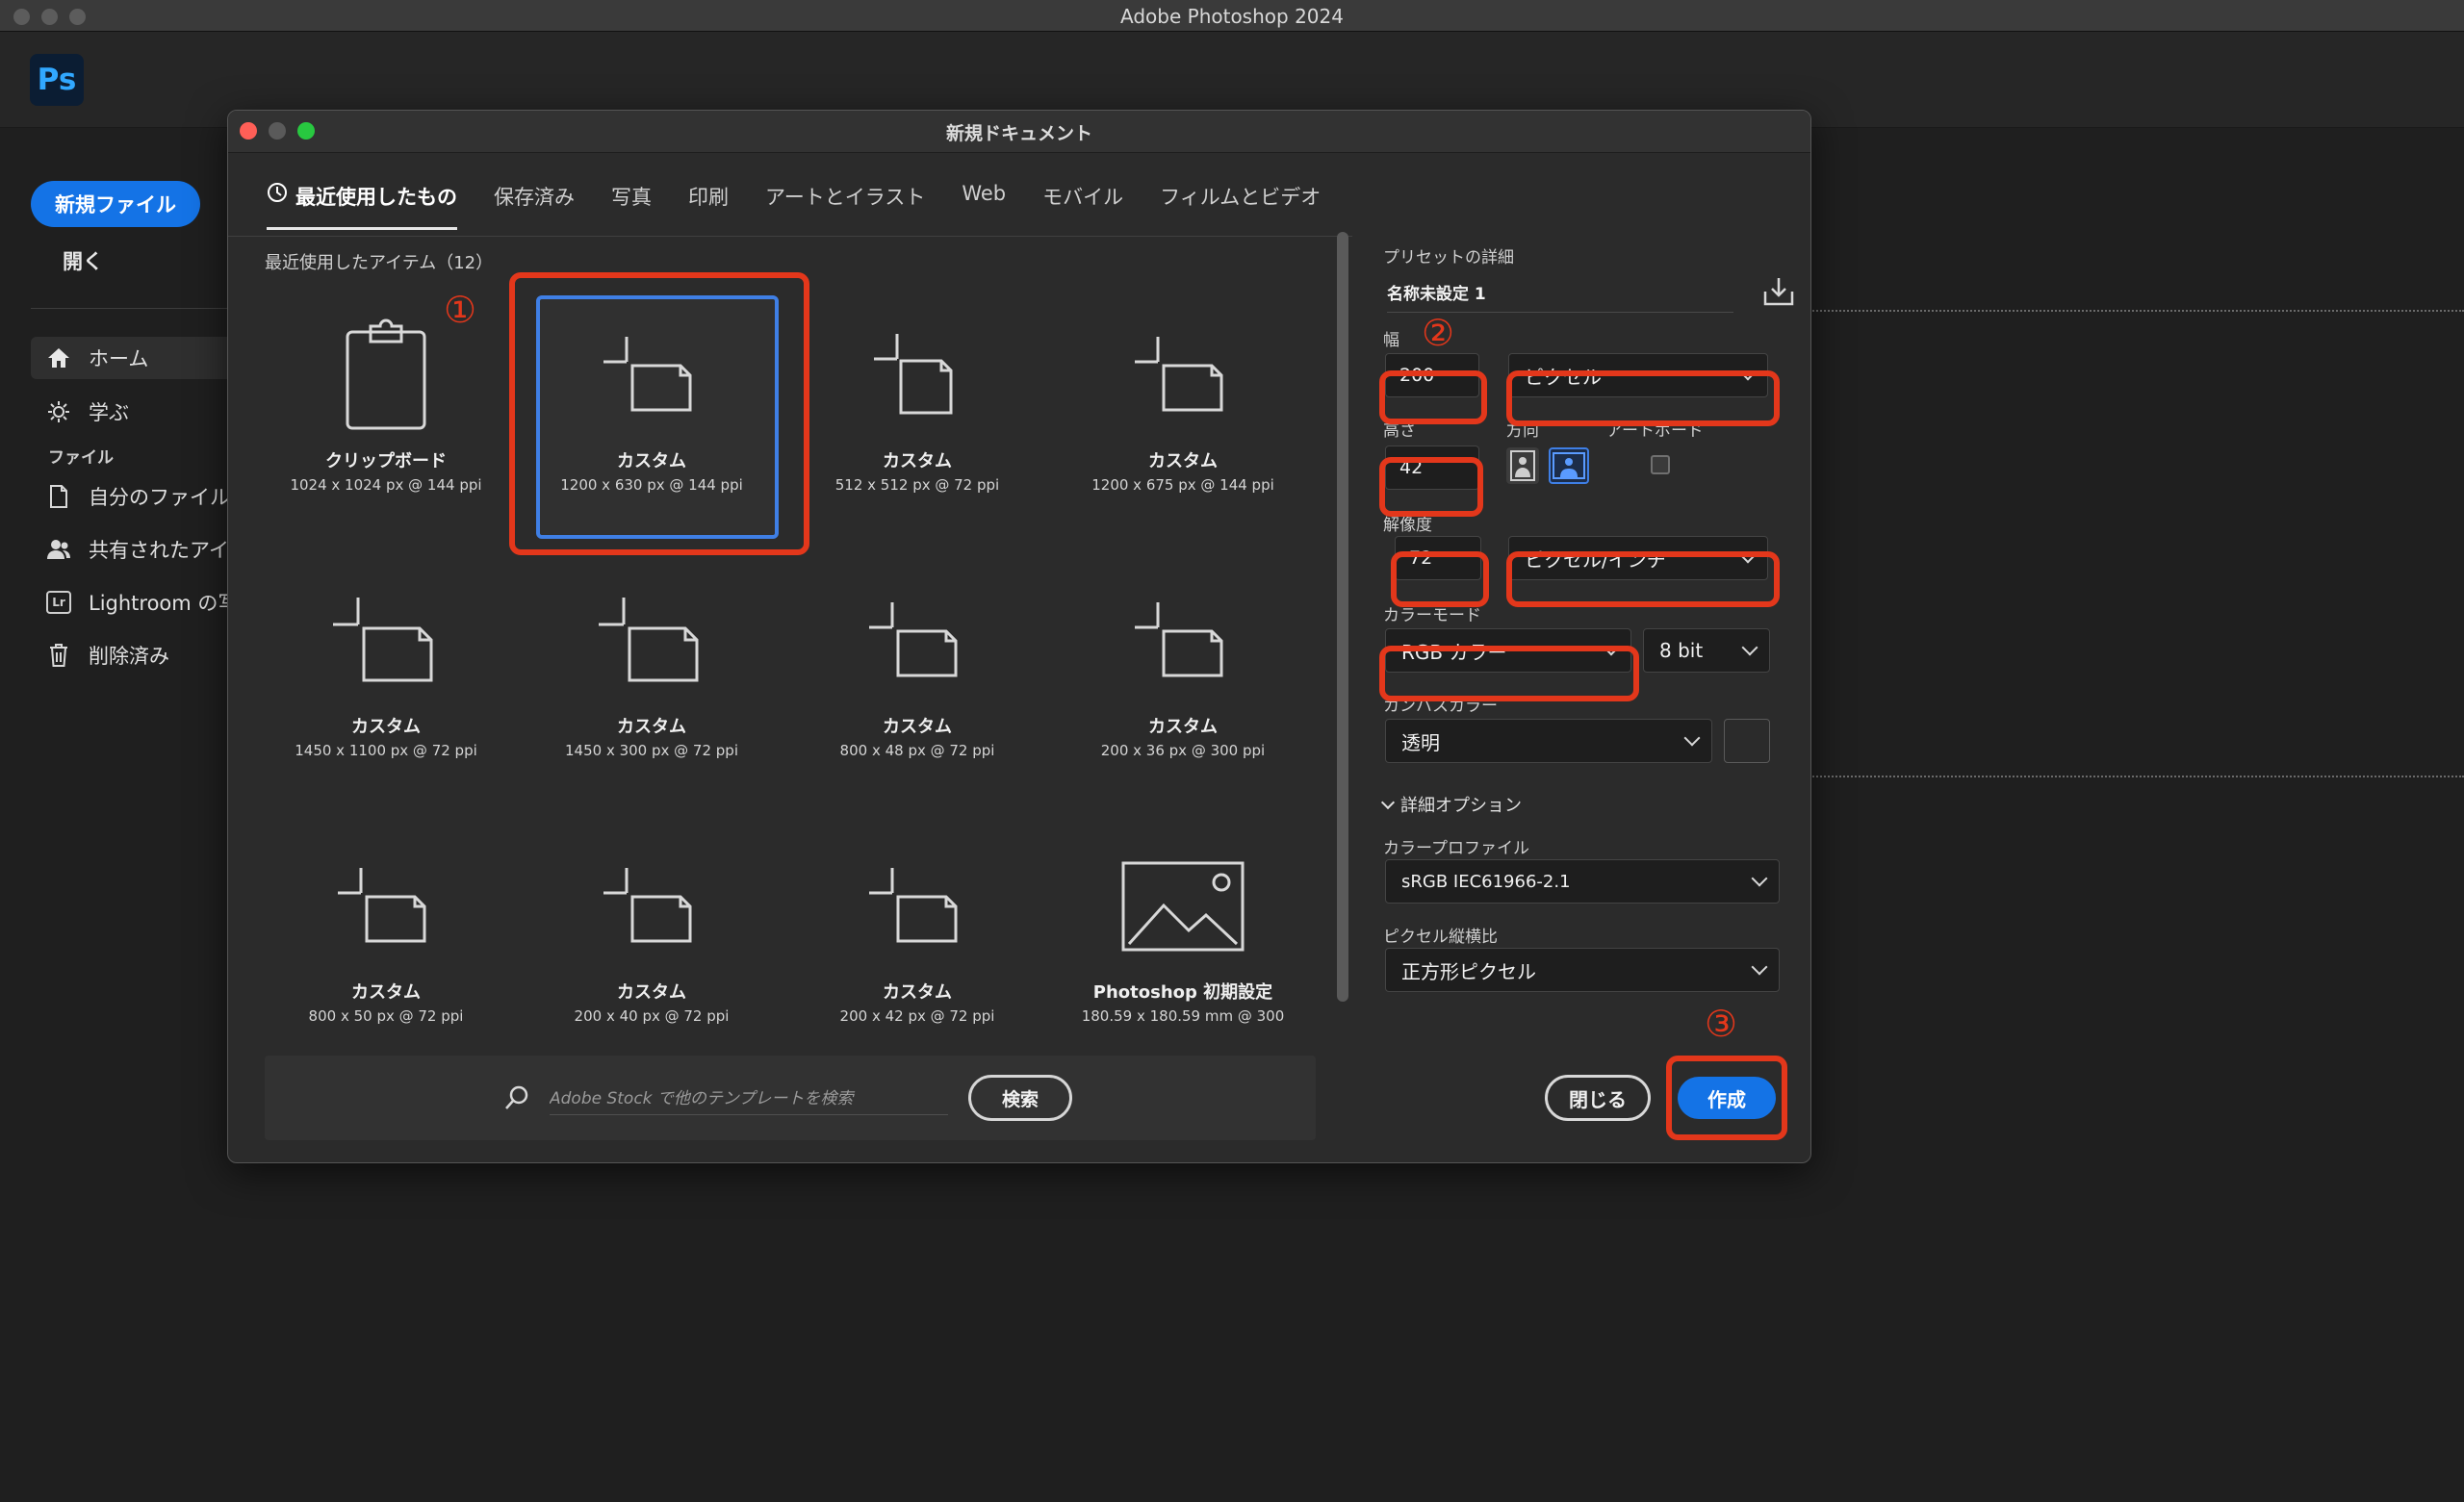  I want to click on app-window-title: Adobe Photoshop 2024, so click(1232, 16).